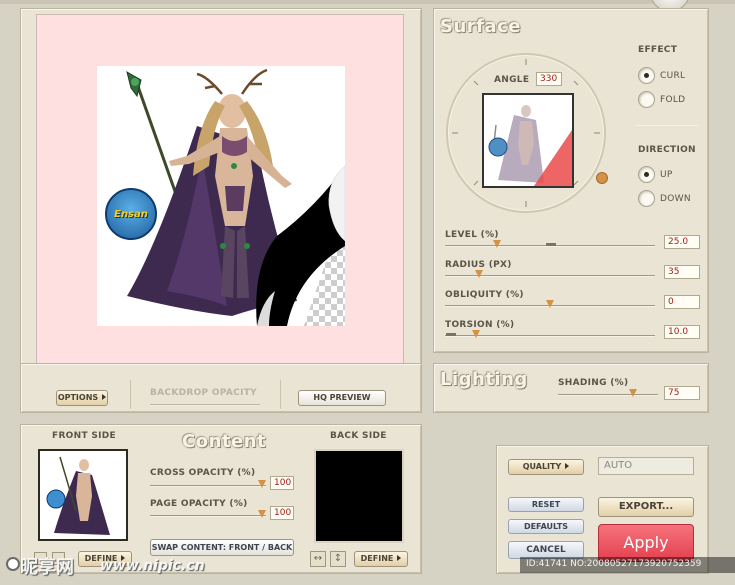 The image size is (735, 585). Describe the element at coordinates (13, 564) in the screenshot. I see `watermark-logo-icon` at that location.